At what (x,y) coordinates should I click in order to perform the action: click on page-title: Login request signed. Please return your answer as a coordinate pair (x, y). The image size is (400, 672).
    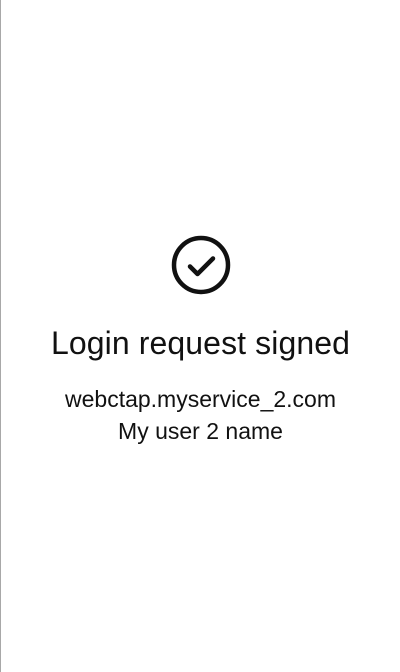
    Looking at the image, I should click on (200, 343).